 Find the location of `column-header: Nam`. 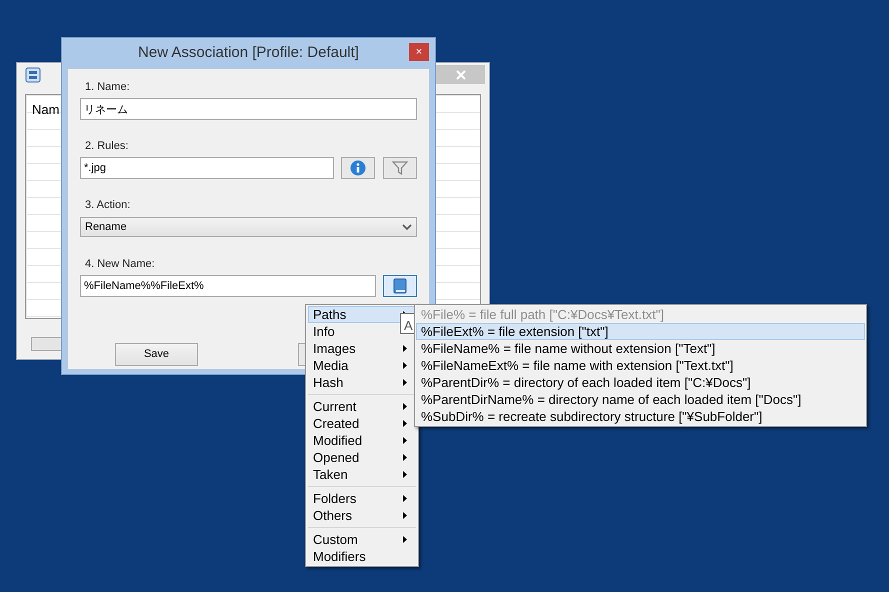

column-header: Nam is located at coordinates (46, 110).